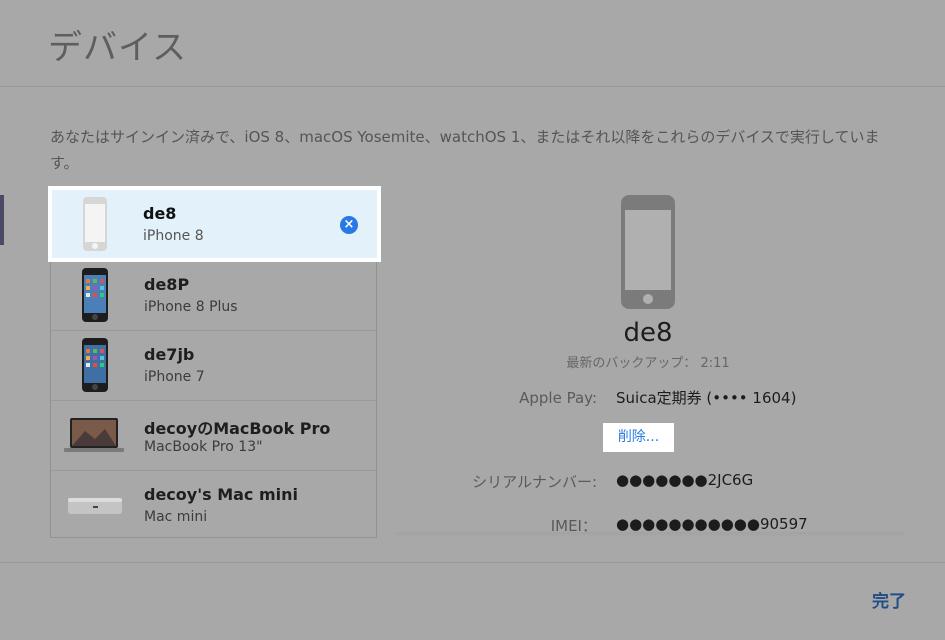 The height and width of the screenshot is (640, 945). What do you see at coordinates (213, 506) in the screenshot?
I see `device-row-mac-mini: decoy's Mac mini Mac mini` at bounding box center [213, 506].